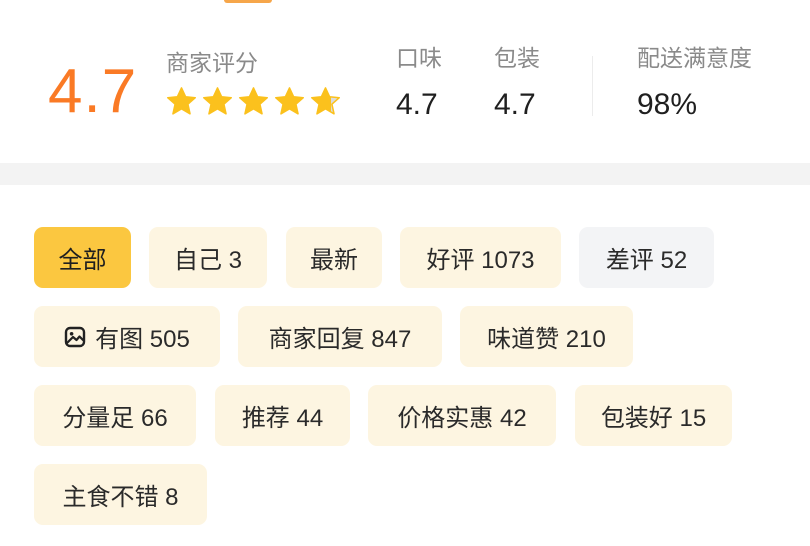  I want to click on tag-with-photo: 有图 505, so click(127, 336).